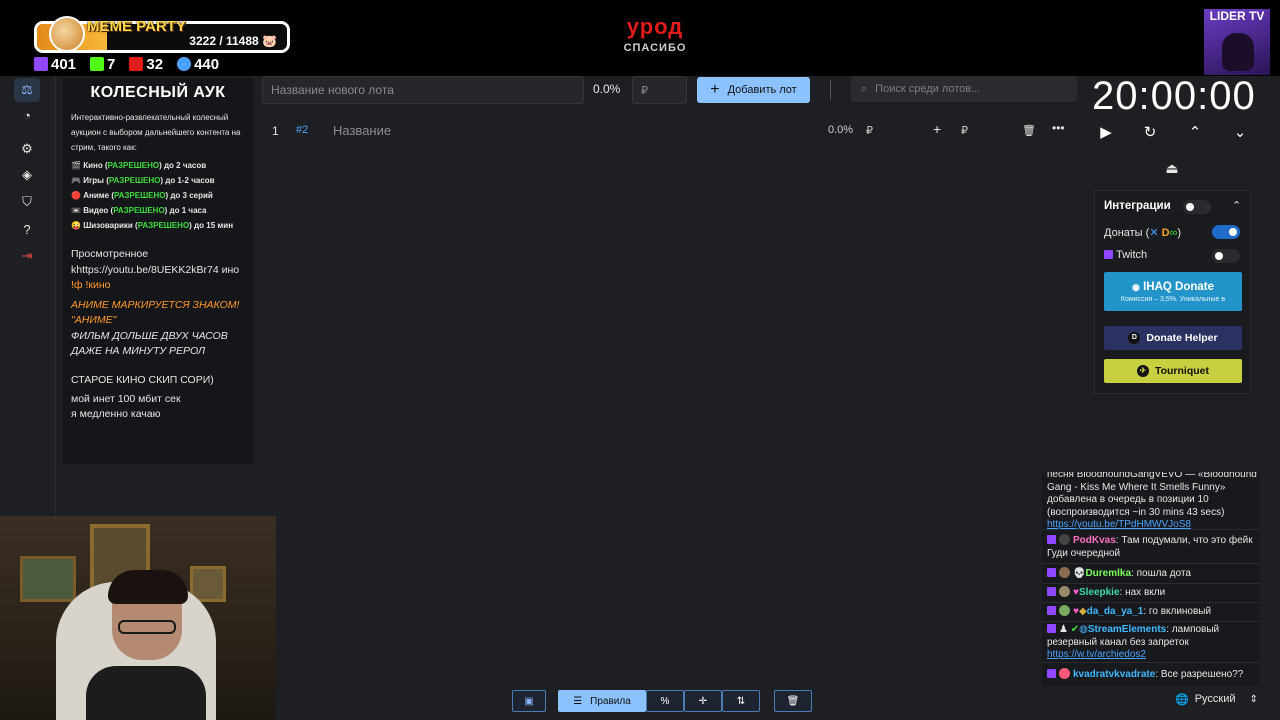 This screenshot has width=1280, height=720. What do you see at coordinates (1096, 654) in the screenshot?
I see `chat-link: https://w.tv/archiedos2` at bounding box center [1096, 654].